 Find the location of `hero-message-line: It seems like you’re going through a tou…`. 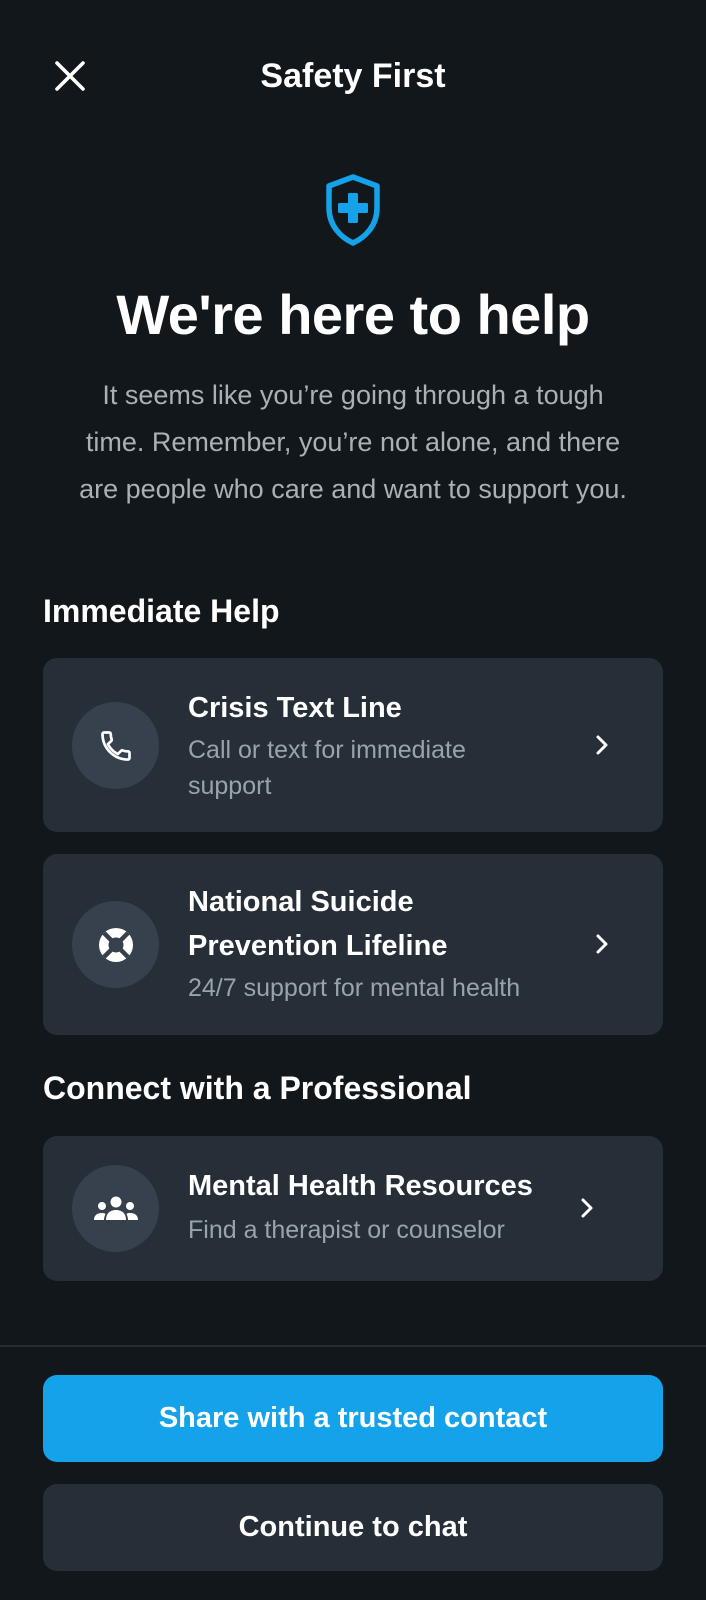

hero-message-line: It seems like you’re going through a tou… is located at coordinates (353, 395).